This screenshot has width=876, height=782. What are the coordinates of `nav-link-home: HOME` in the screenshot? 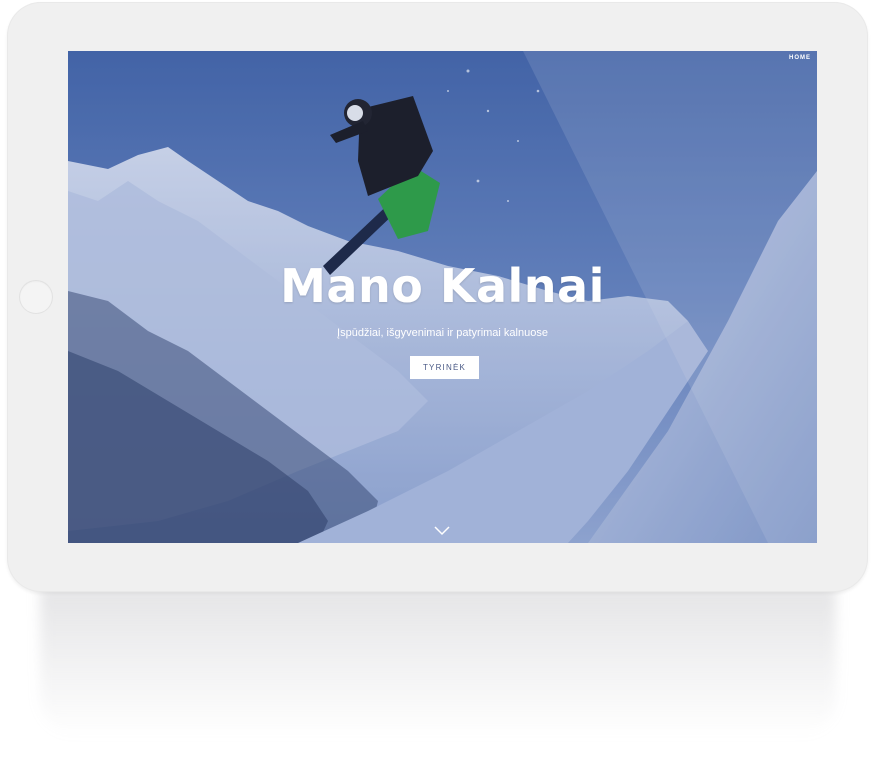 It's located at (800, 58).